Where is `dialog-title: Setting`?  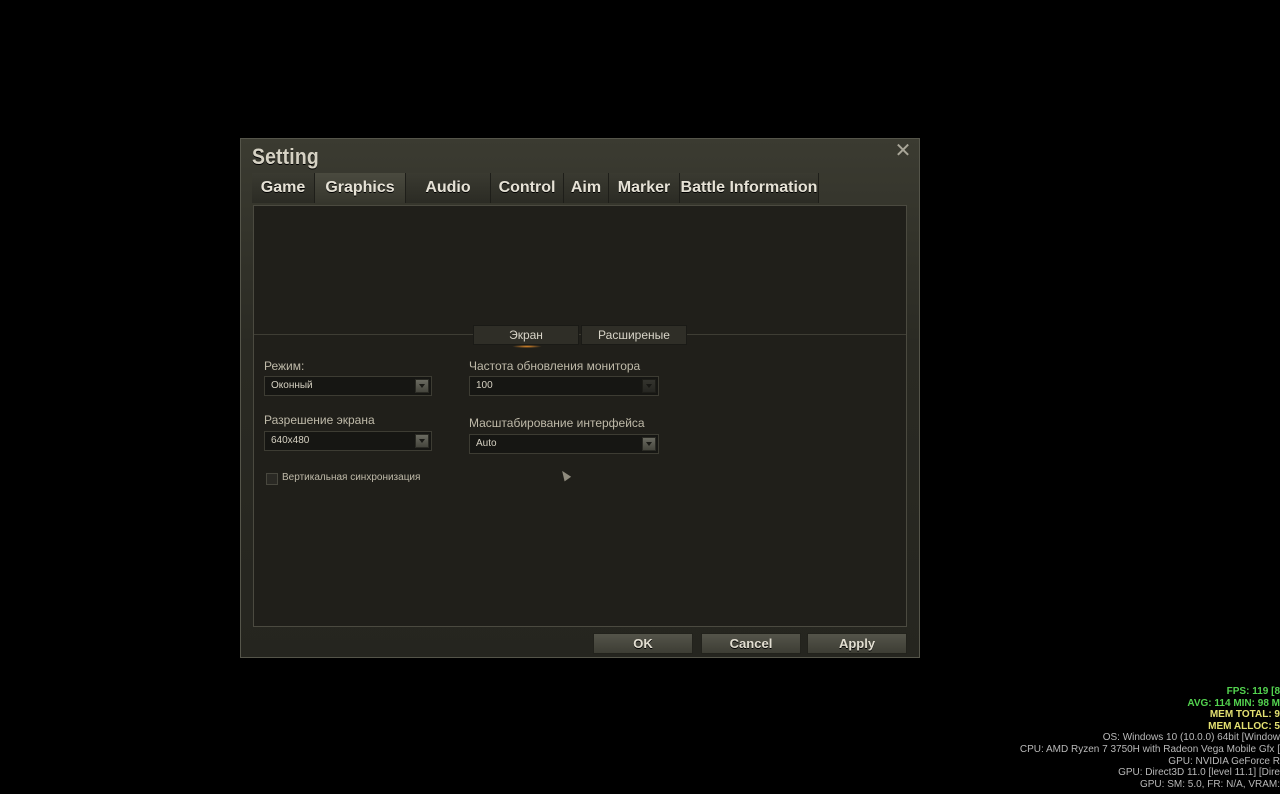
dialog-title: Setting is located at coordinates (285, 156).